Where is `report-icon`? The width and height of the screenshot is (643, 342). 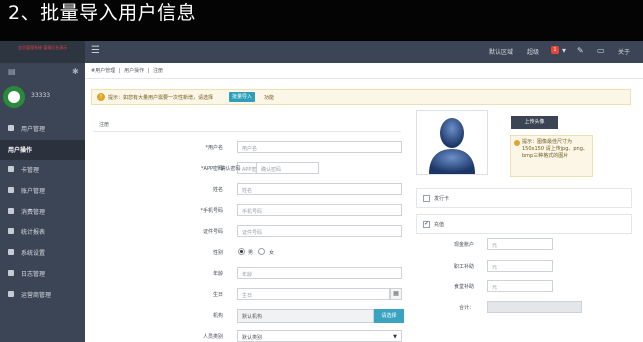
report-icon is located at coordinates (11, 231).